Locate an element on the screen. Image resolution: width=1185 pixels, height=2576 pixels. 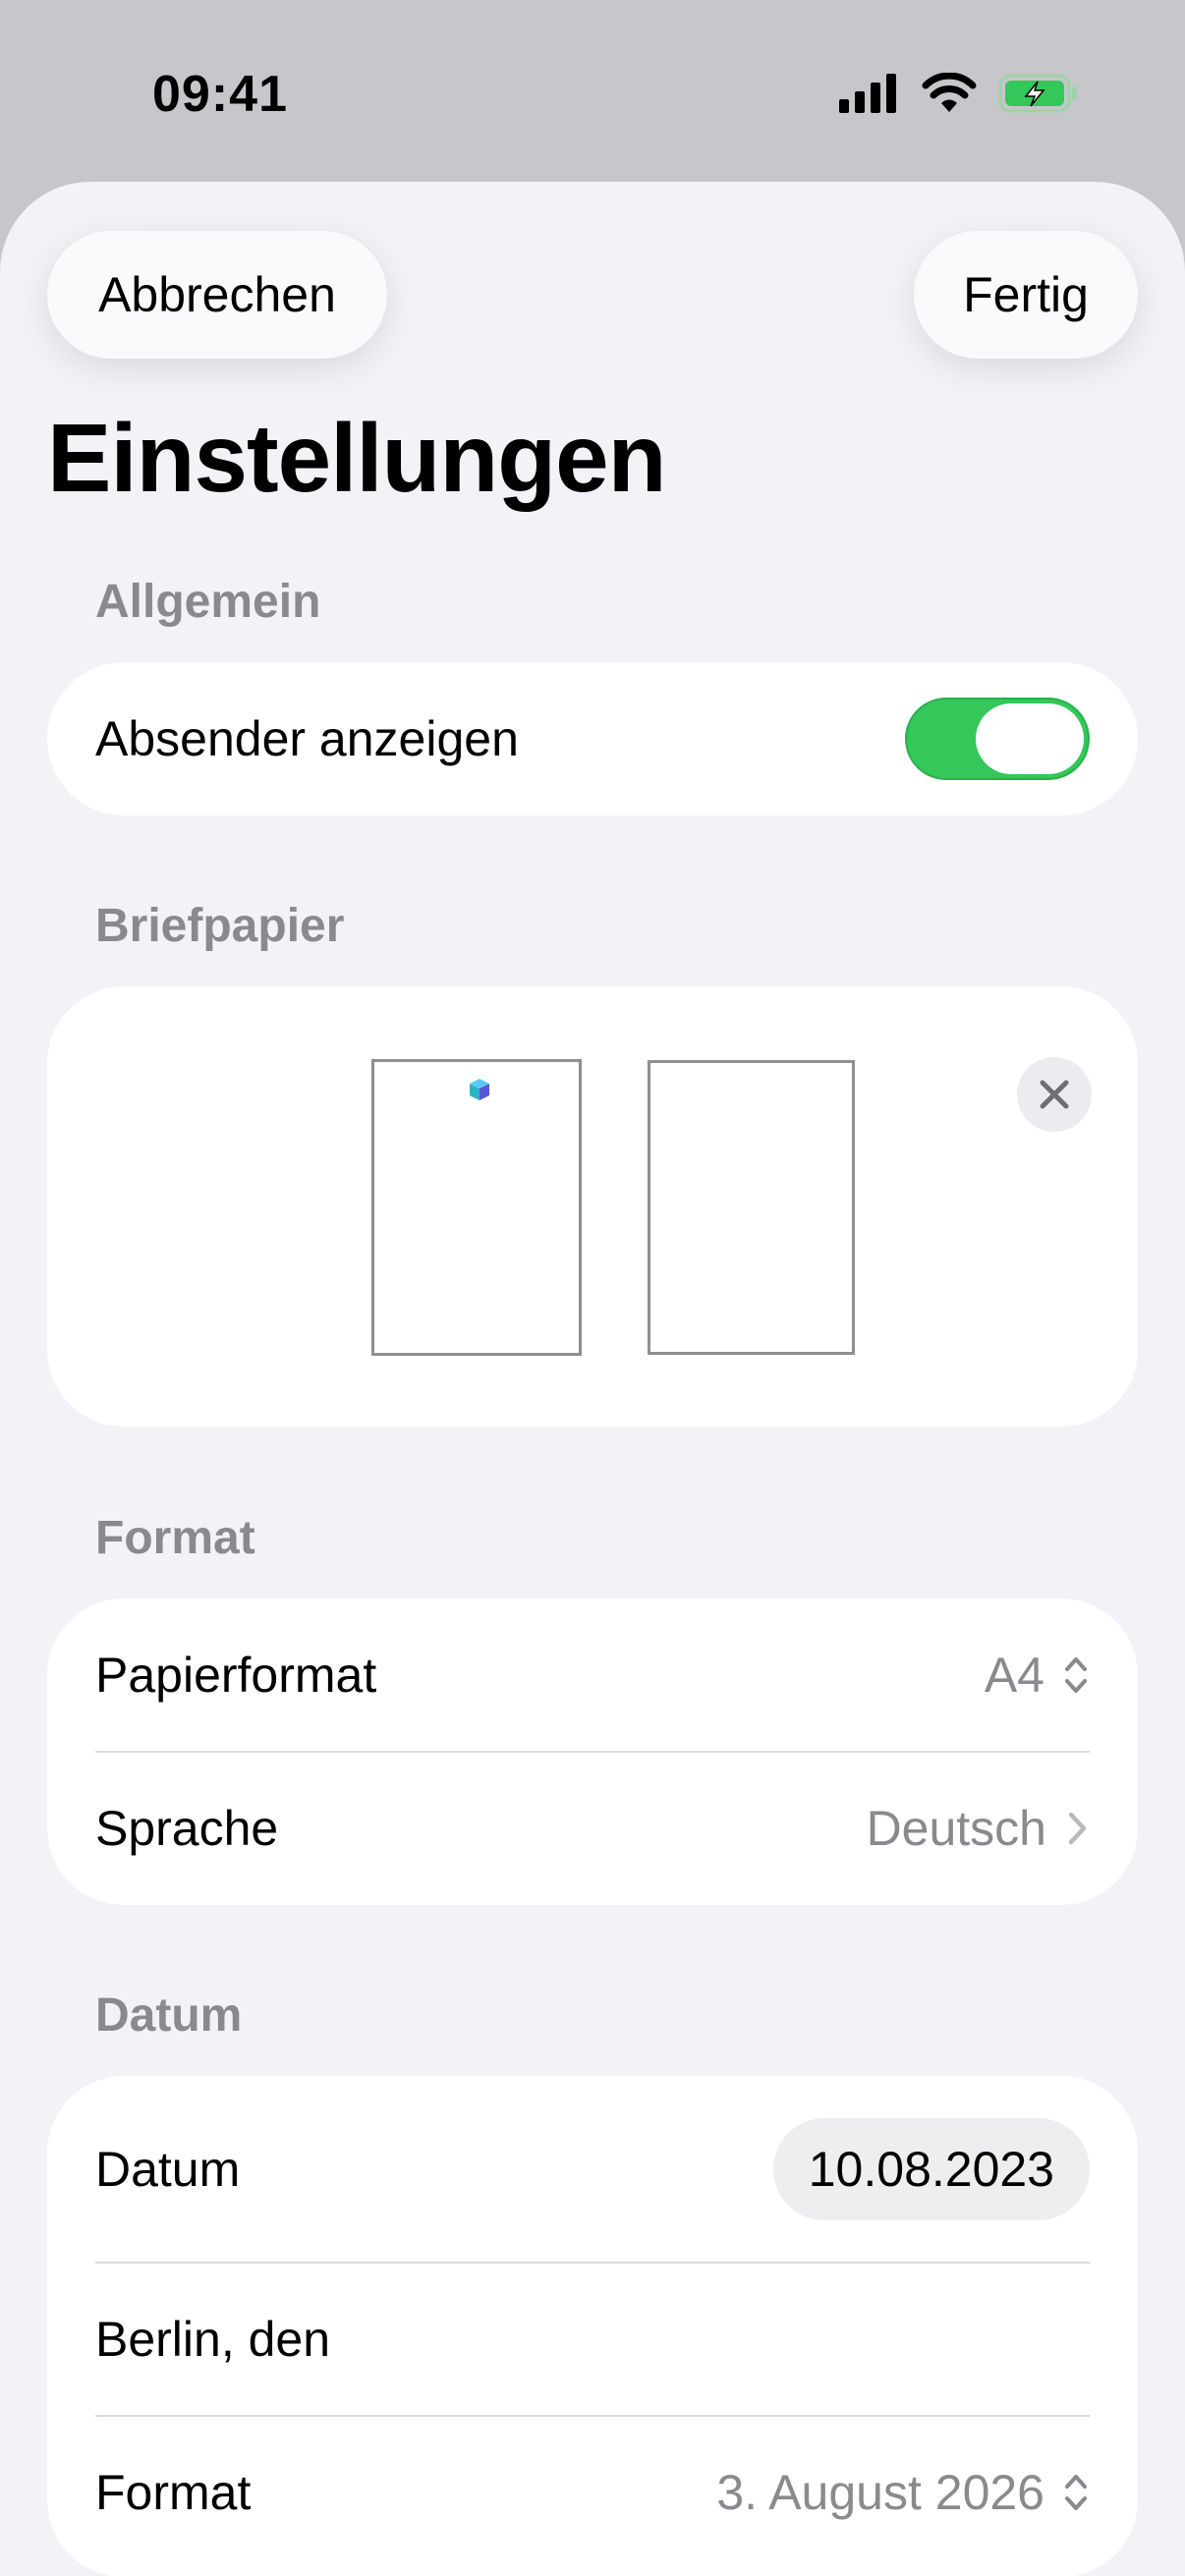
section-header-date: Datum is located at coordinates (169, 2015).